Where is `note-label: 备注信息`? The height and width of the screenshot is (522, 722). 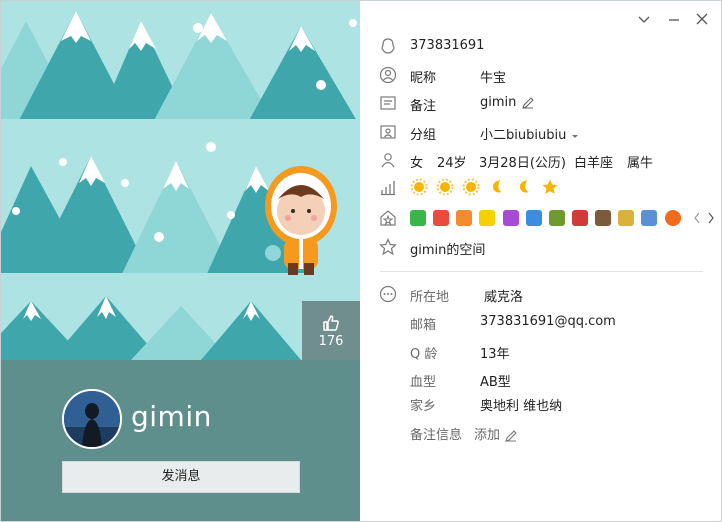
note-label: 备注信息 is located at coordinates (436, 435).